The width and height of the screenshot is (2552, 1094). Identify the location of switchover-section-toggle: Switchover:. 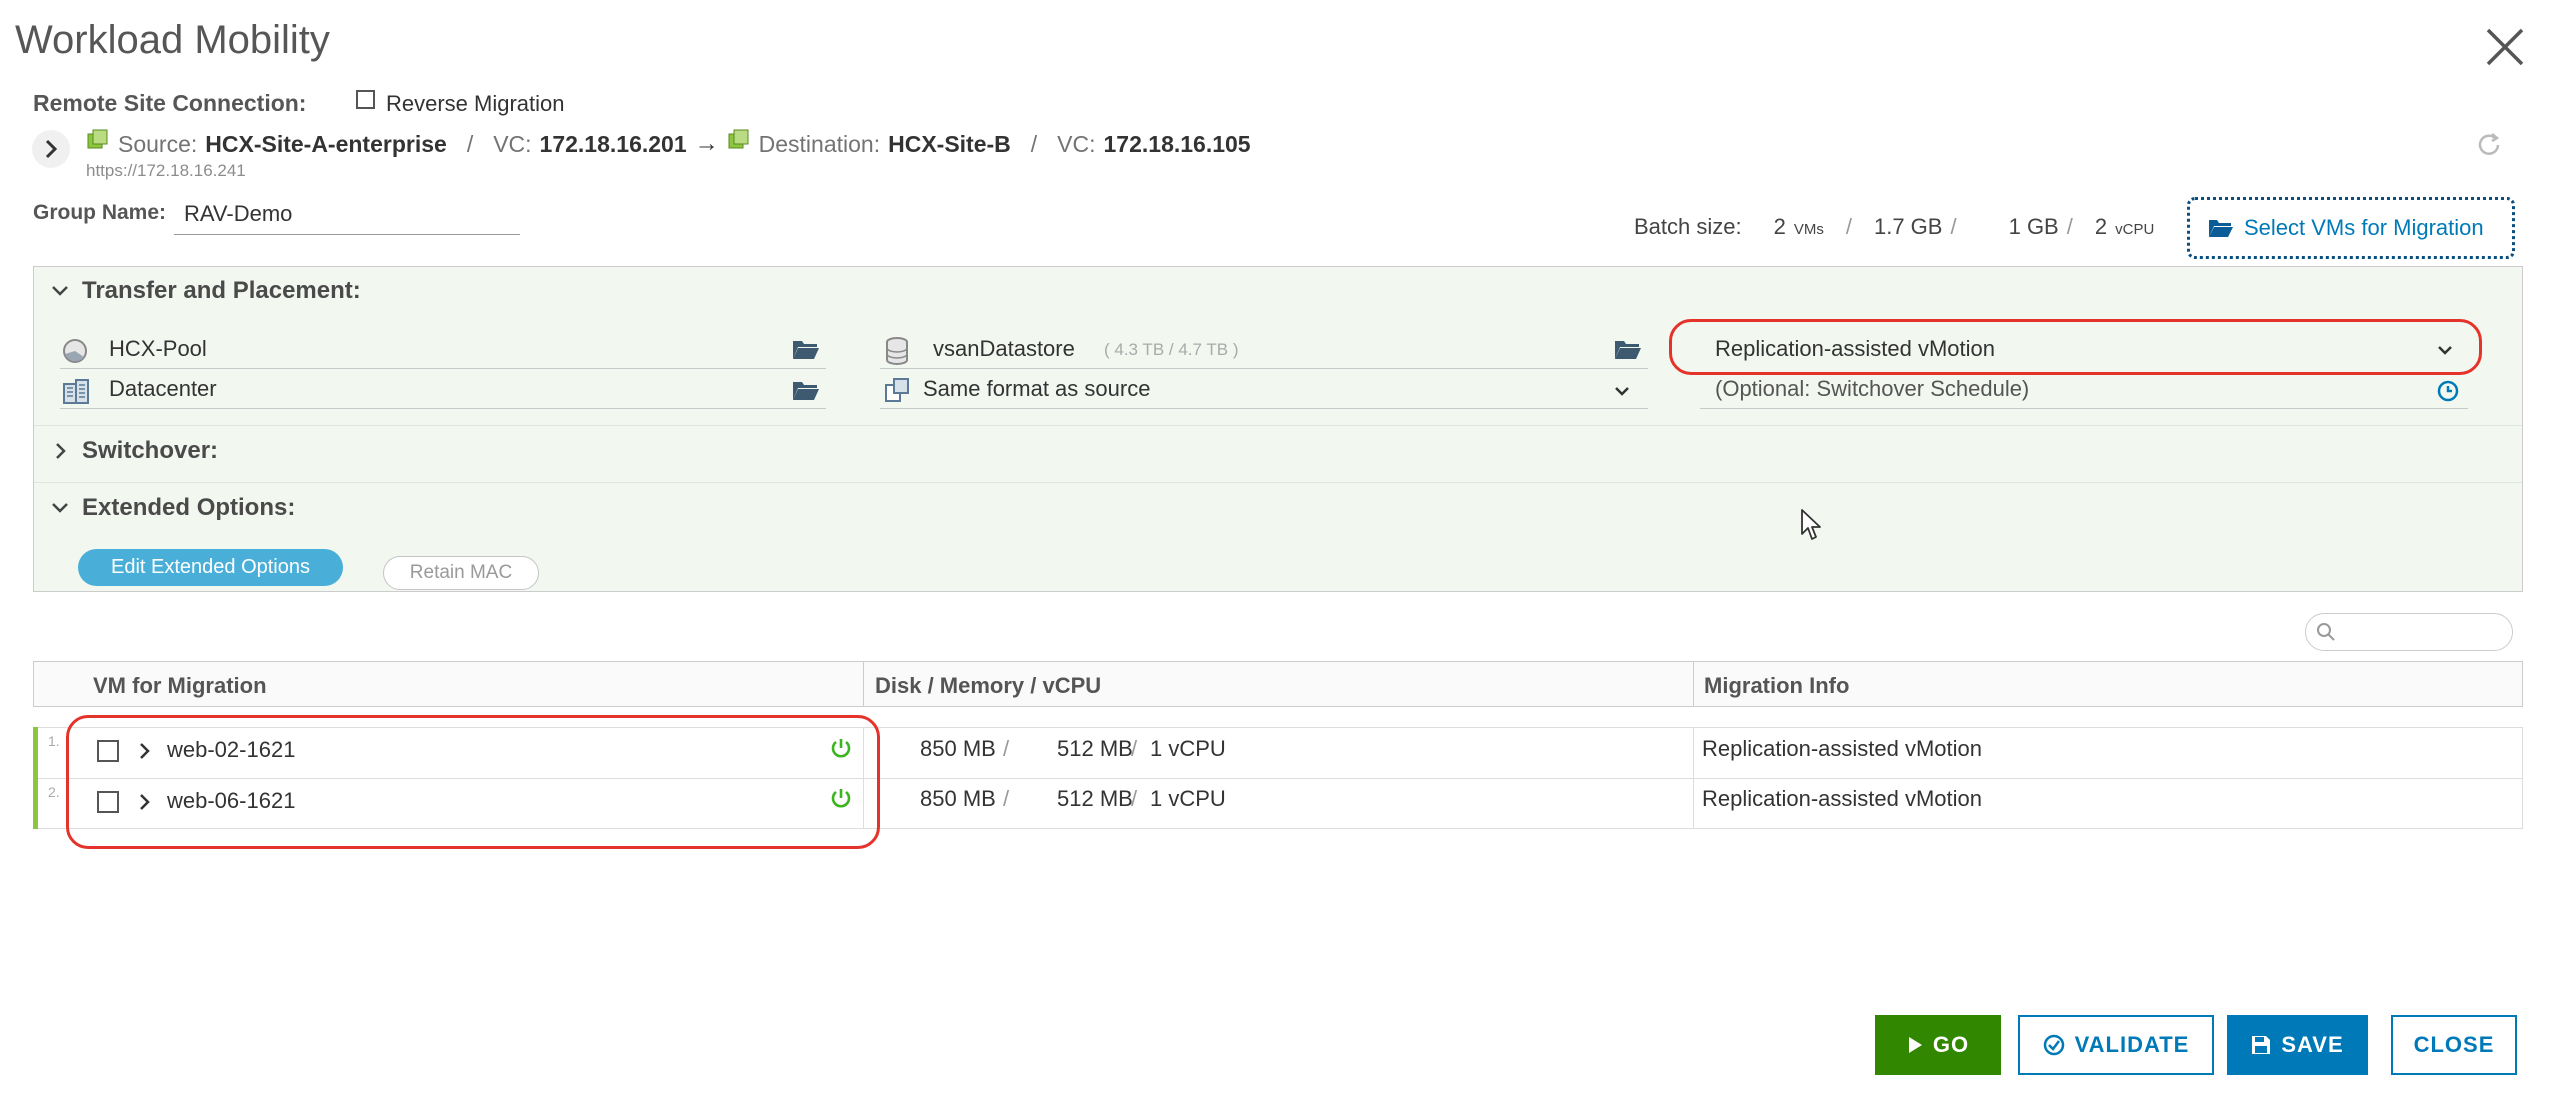
(134, 451).